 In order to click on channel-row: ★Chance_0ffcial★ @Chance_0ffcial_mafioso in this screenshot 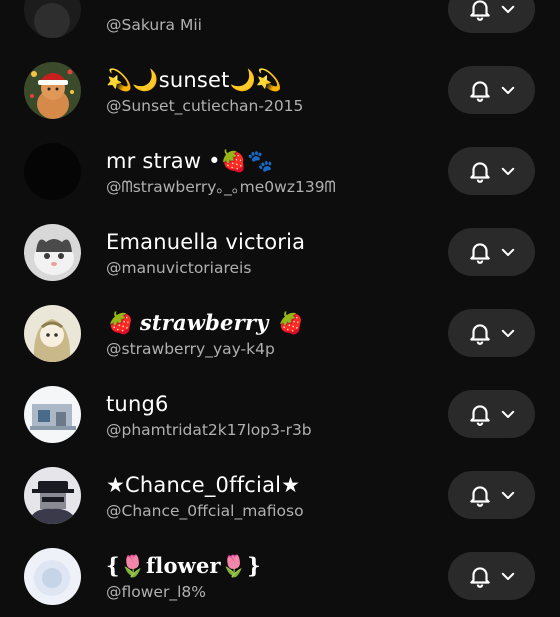, I will do `click(280, 495)`.